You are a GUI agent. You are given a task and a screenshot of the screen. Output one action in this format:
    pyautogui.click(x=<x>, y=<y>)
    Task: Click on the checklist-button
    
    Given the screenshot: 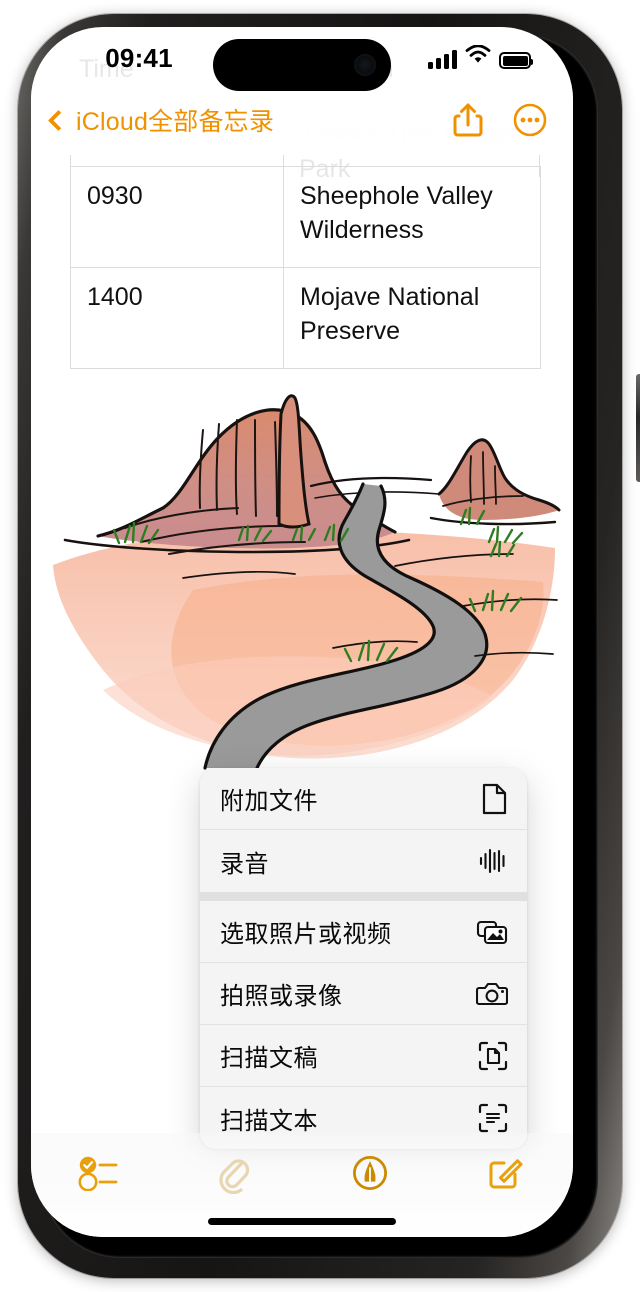 What is the action you would take?
    pyautogui.click(x=99, y=1173)
    